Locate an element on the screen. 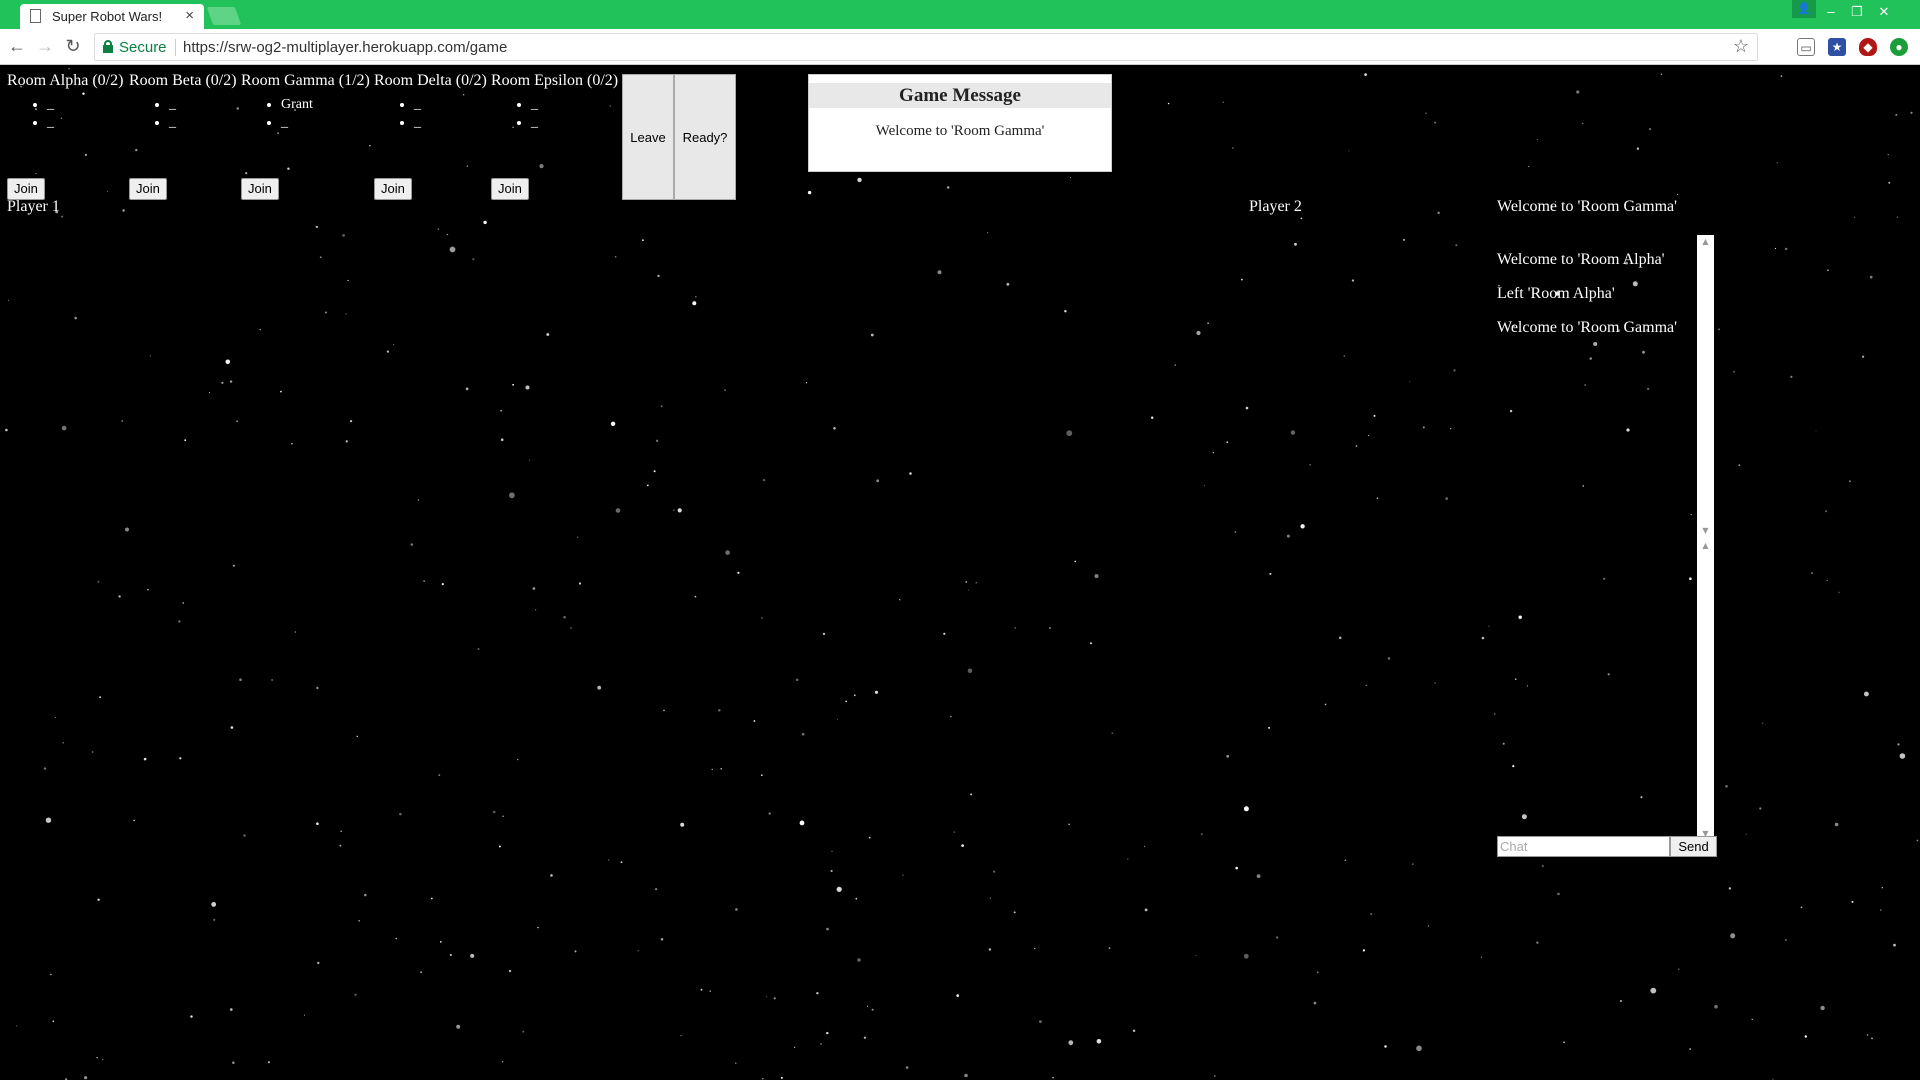  game-message-body: Welcome to 'Room Gamma' is located at coordinates (960, 131).